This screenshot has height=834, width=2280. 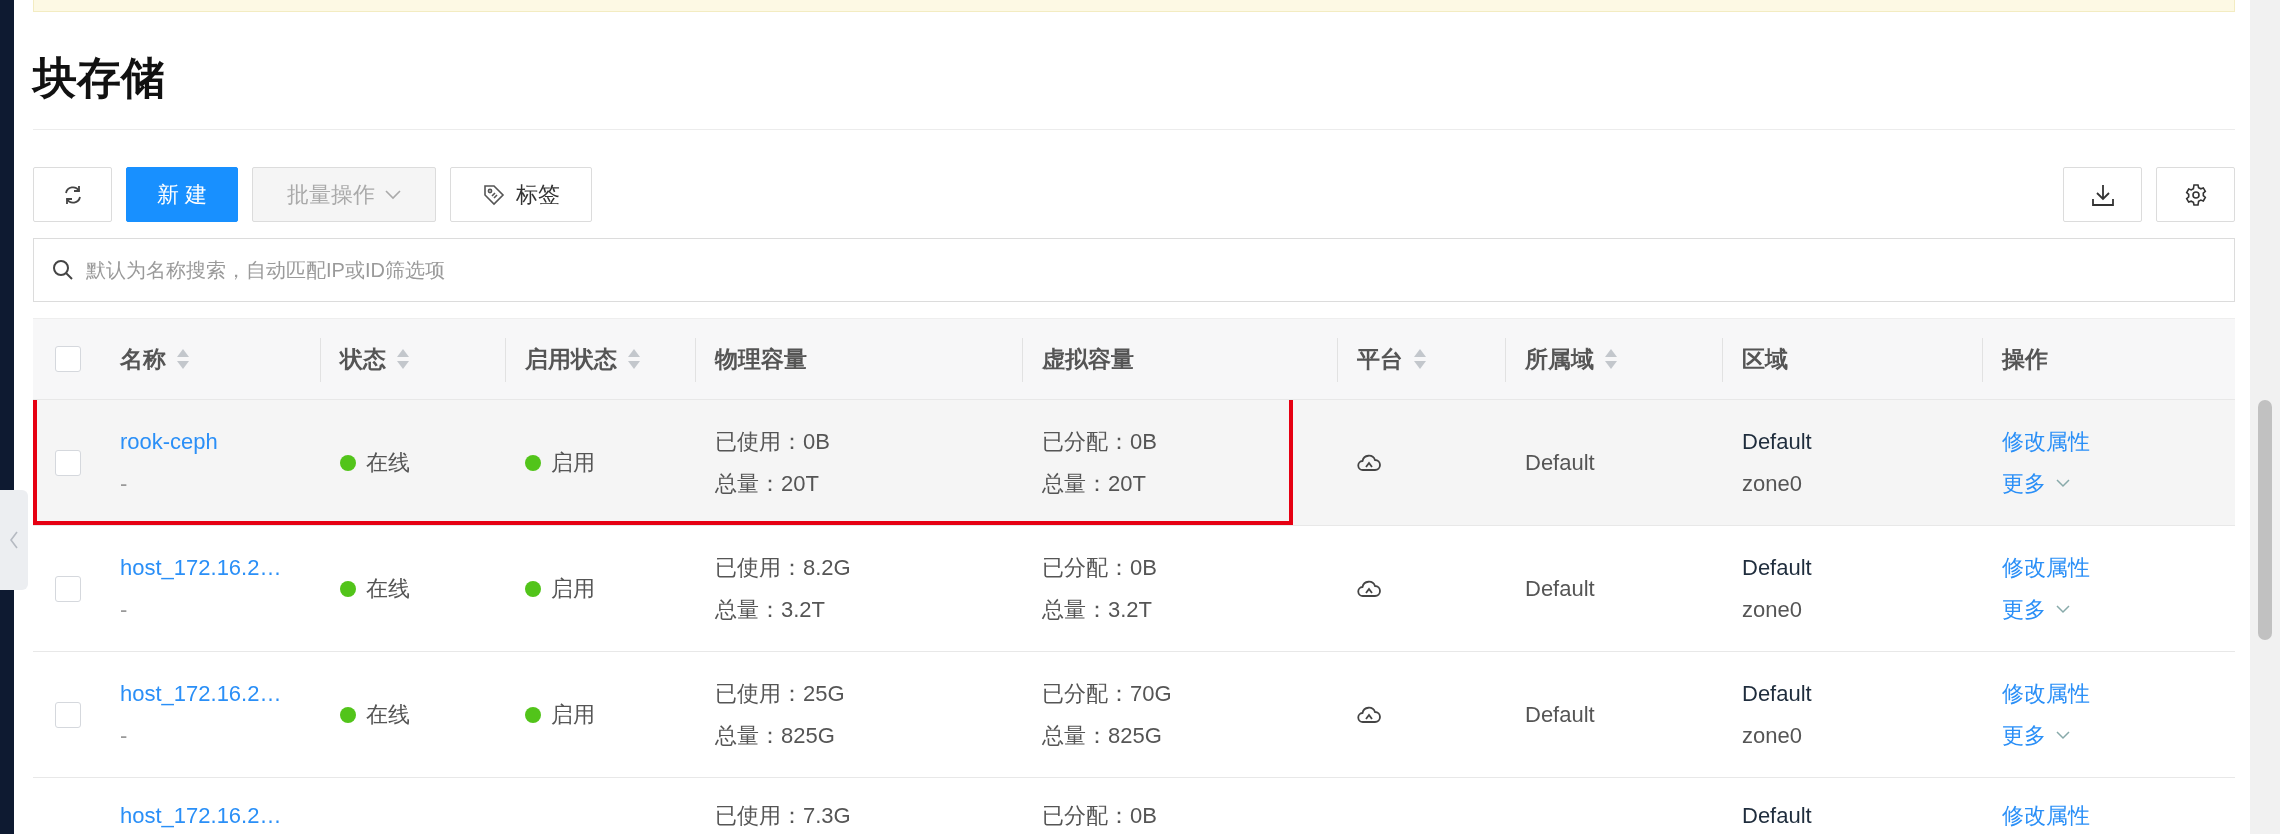 What do you see at coordinates (2025, 359) in the screenshot?
I see `column-header: 操作` at bounding box center [2025, 359].